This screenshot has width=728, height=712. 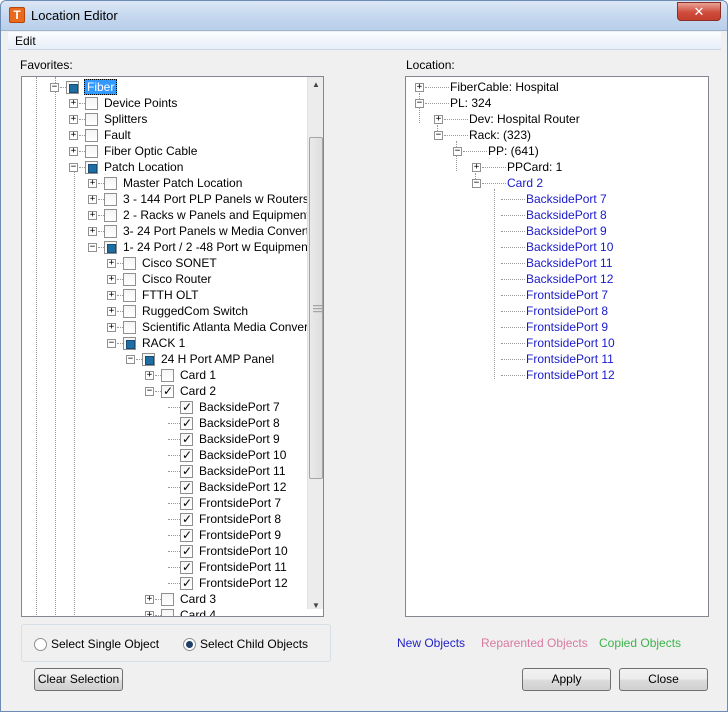 What do you see at coordinates (239, 407) in the screenshot?
I see `tree-item-label: BacksidePort 7` at bounding box center [239, 407].